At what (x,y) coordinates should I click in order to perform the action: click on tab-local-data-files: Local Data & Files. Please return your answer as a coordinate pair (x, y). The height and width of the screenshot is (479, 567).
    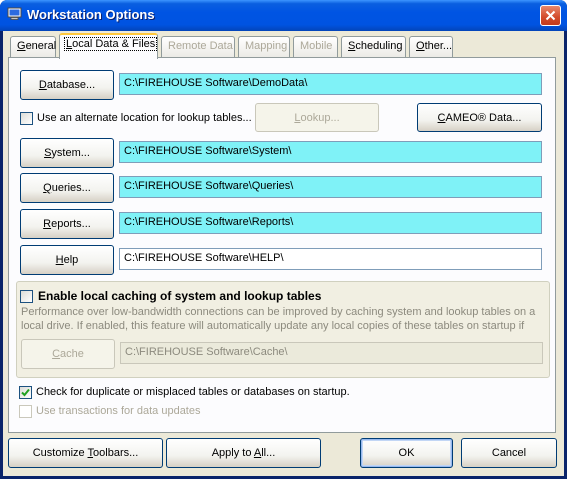
    Looking at the image, I should click on (108, 46).